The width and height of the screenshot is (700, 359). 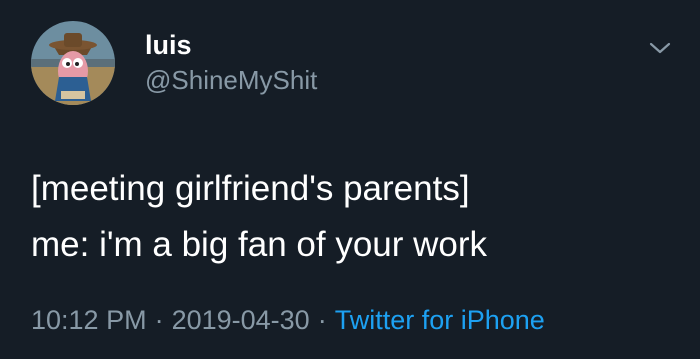 I want to click on tweet-text-line: [meeting girlfriend's parents], so click(x=250, y=188).